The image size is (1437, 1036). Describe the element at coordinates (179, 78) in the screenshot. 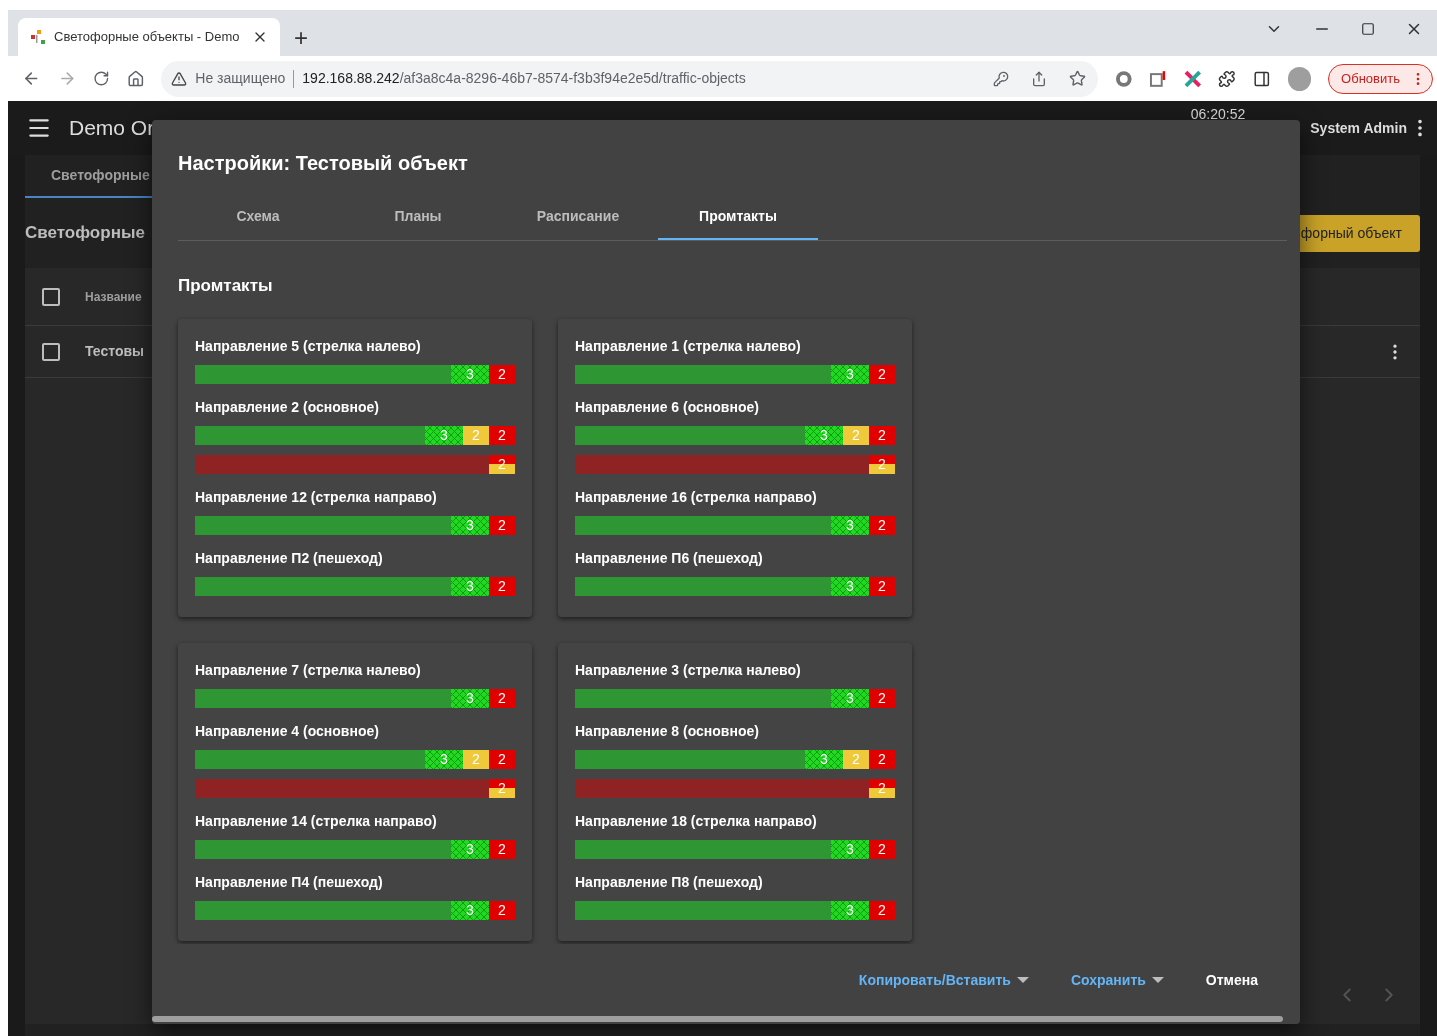

I see `warning-icon` at that location.